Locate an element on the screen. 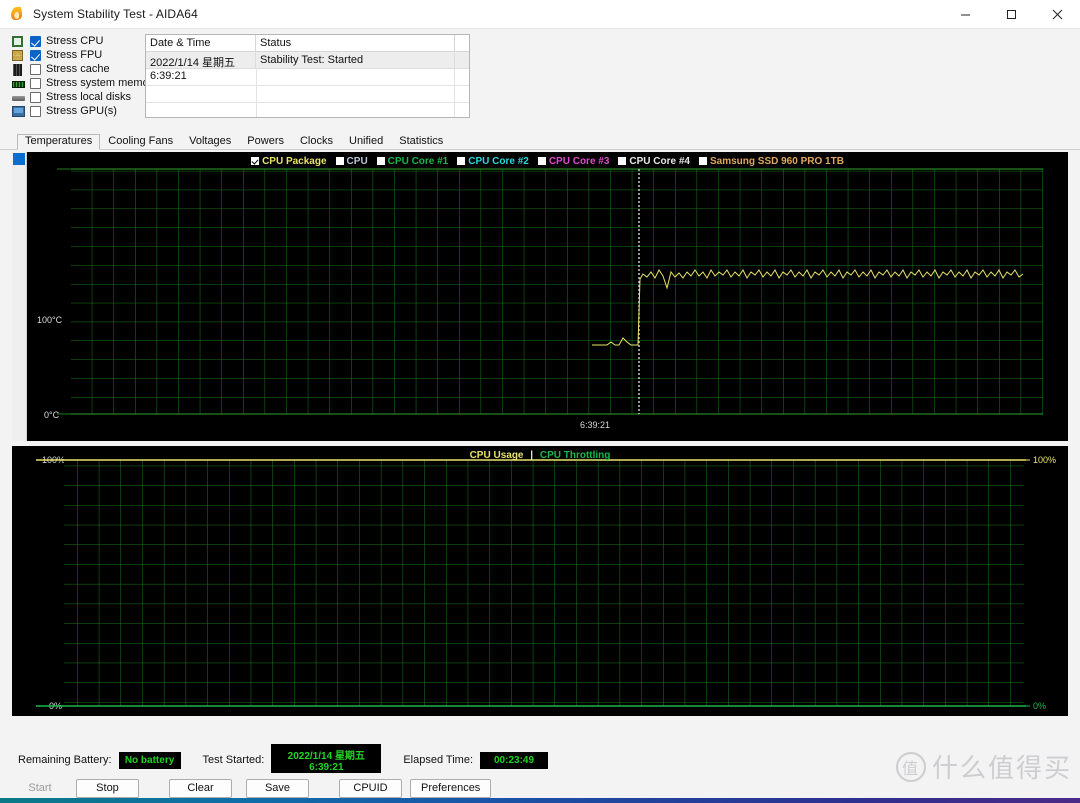 The width and height of the screenshot is (1080, 803). flame-icon is located at coordinates (17, 14).